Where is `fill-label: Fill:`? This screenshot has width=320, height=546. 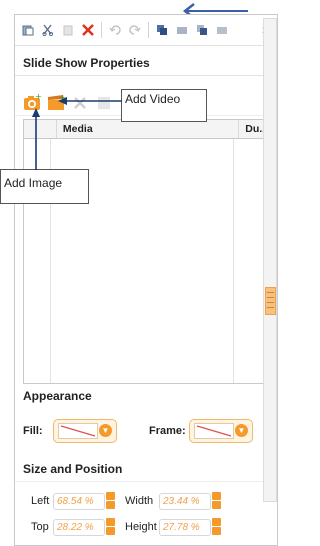
fill-label: Fill: is located at coordinates (33, 431).